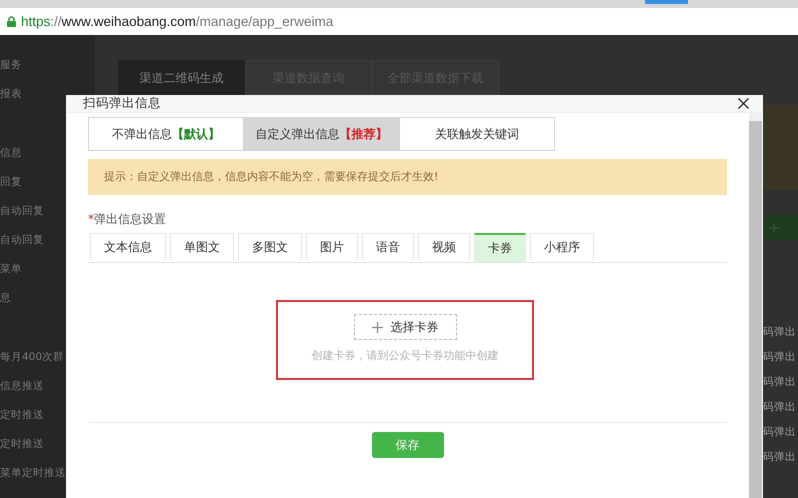  Describe the element at coordinates (47, 65) in the screenshot. I see `sidebar-item: 服务` at that location.